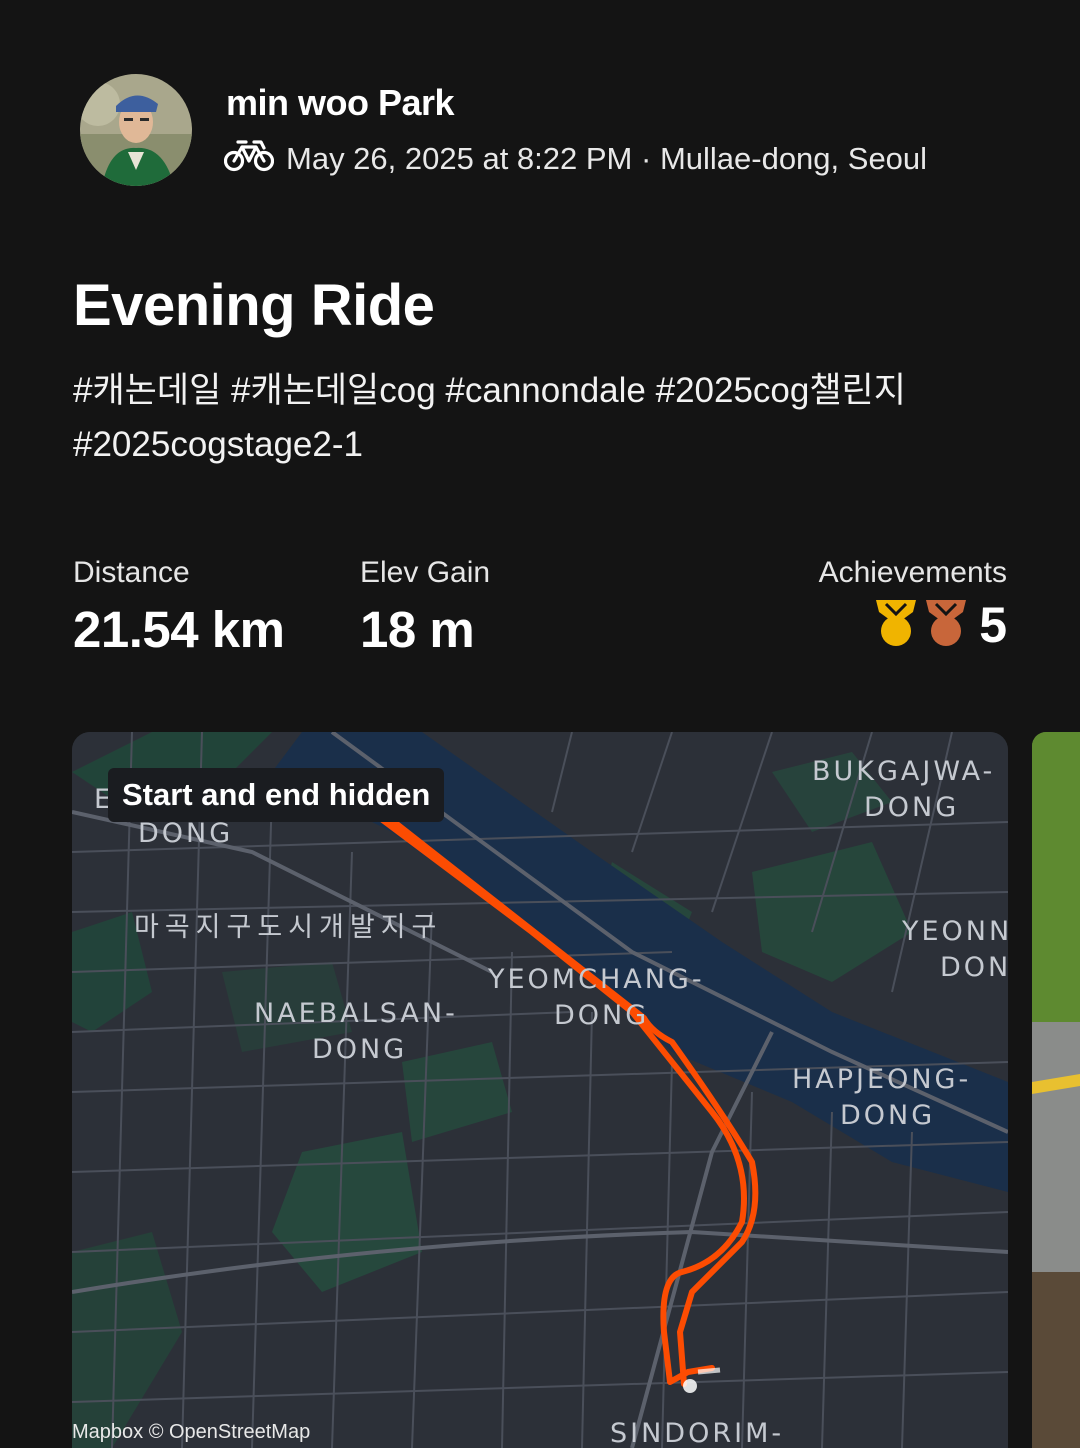  Describe the element at coordinates (191, 1432) in the screenshot. I see `map-attribution: Mapbox © OpenStreetMap` at that location.